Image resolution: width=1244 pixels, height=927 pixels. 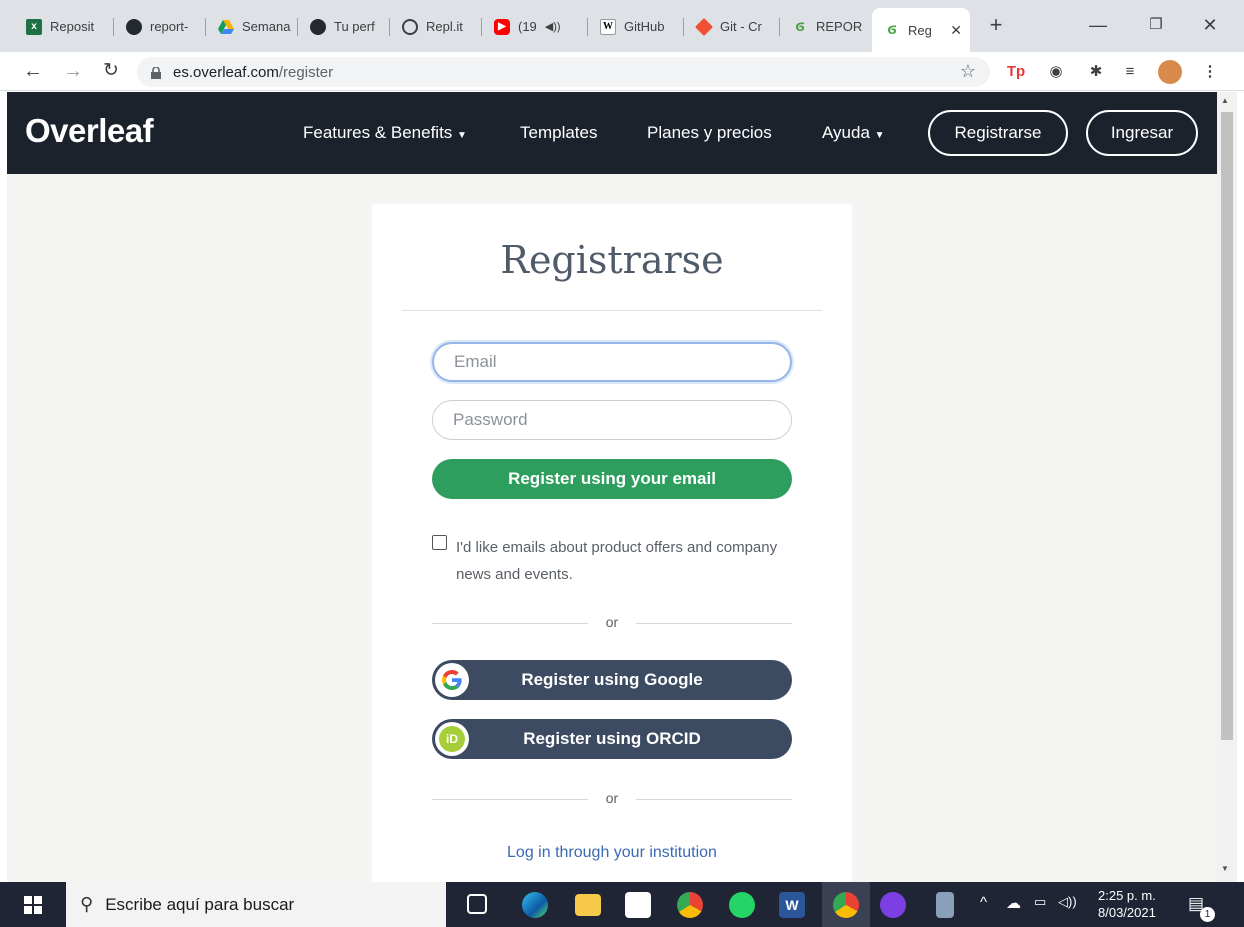 I want to click on nav-help-dropdown: Ayuda ▼, so click(x=853, y=133).